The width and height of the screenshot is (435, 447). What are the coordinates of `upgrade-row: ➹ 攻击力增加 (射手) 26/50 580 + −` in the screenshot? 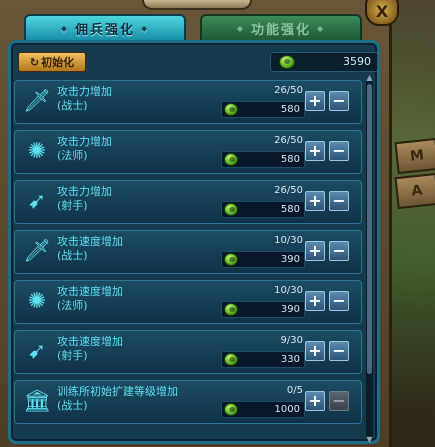 It's located at (188, 202).